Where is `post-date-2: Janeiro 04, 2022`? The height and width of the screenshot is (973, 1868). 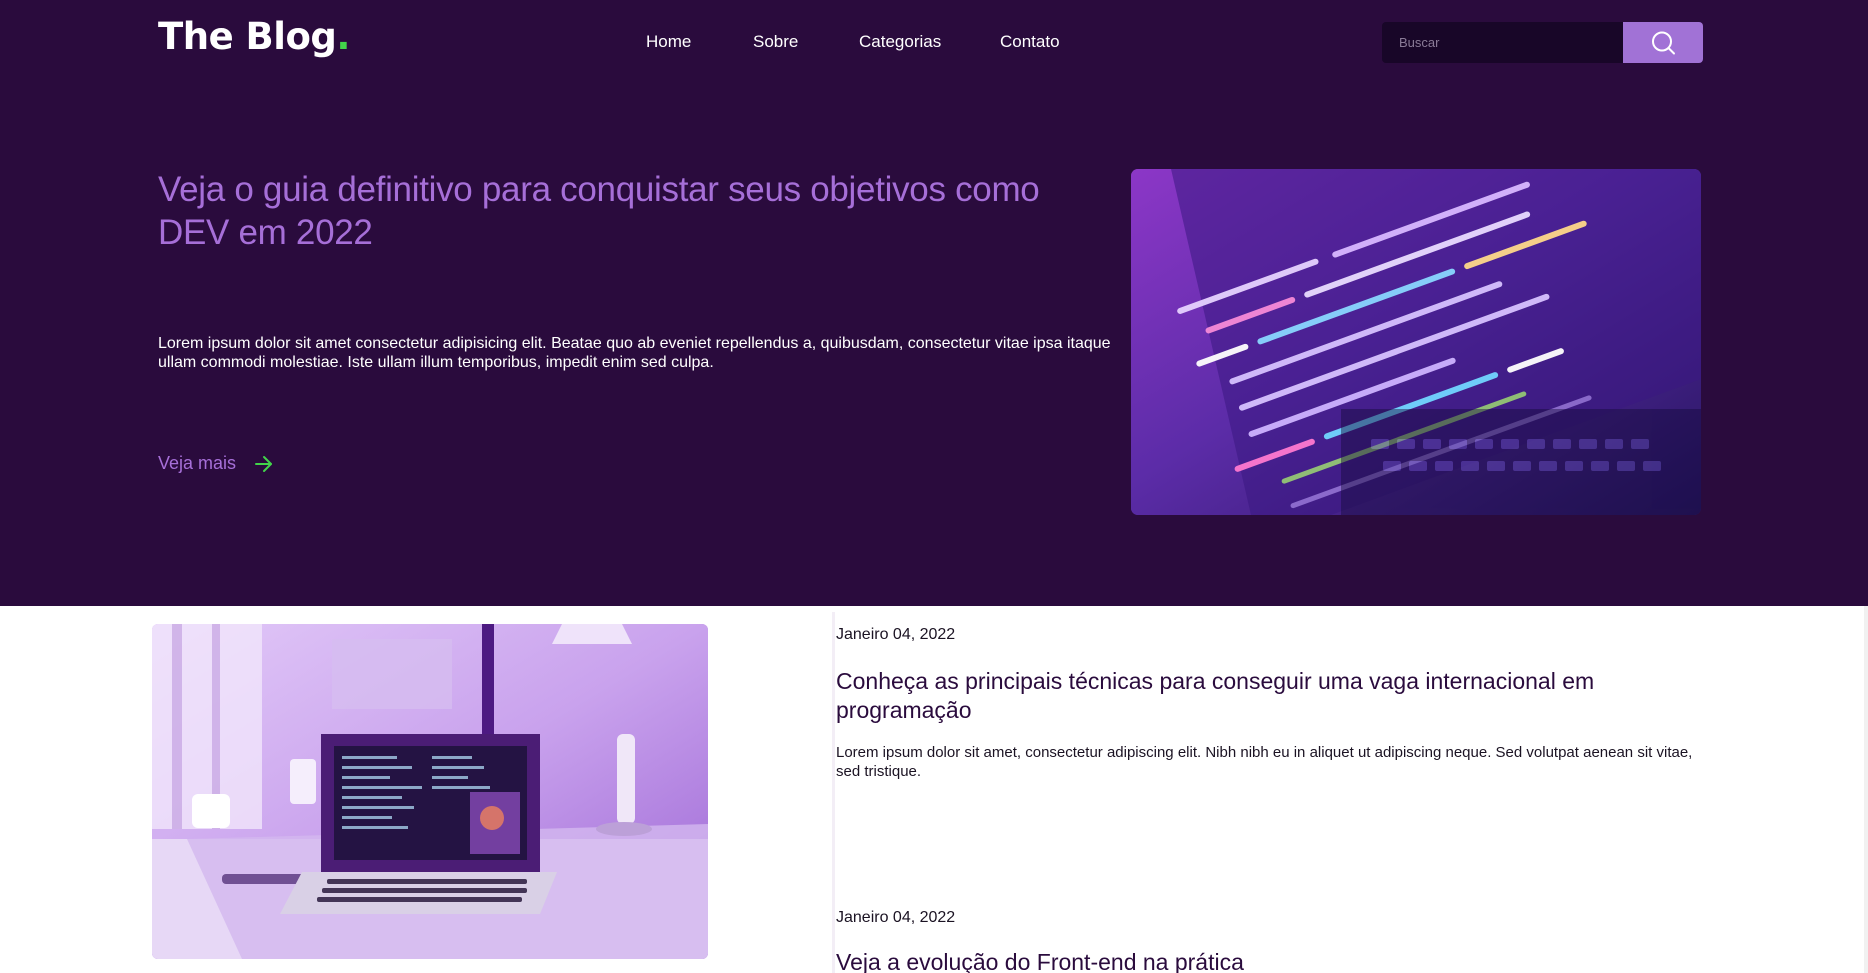
post-date-2: Janeiro 04, 2022 is located at coordinates (896, 917).